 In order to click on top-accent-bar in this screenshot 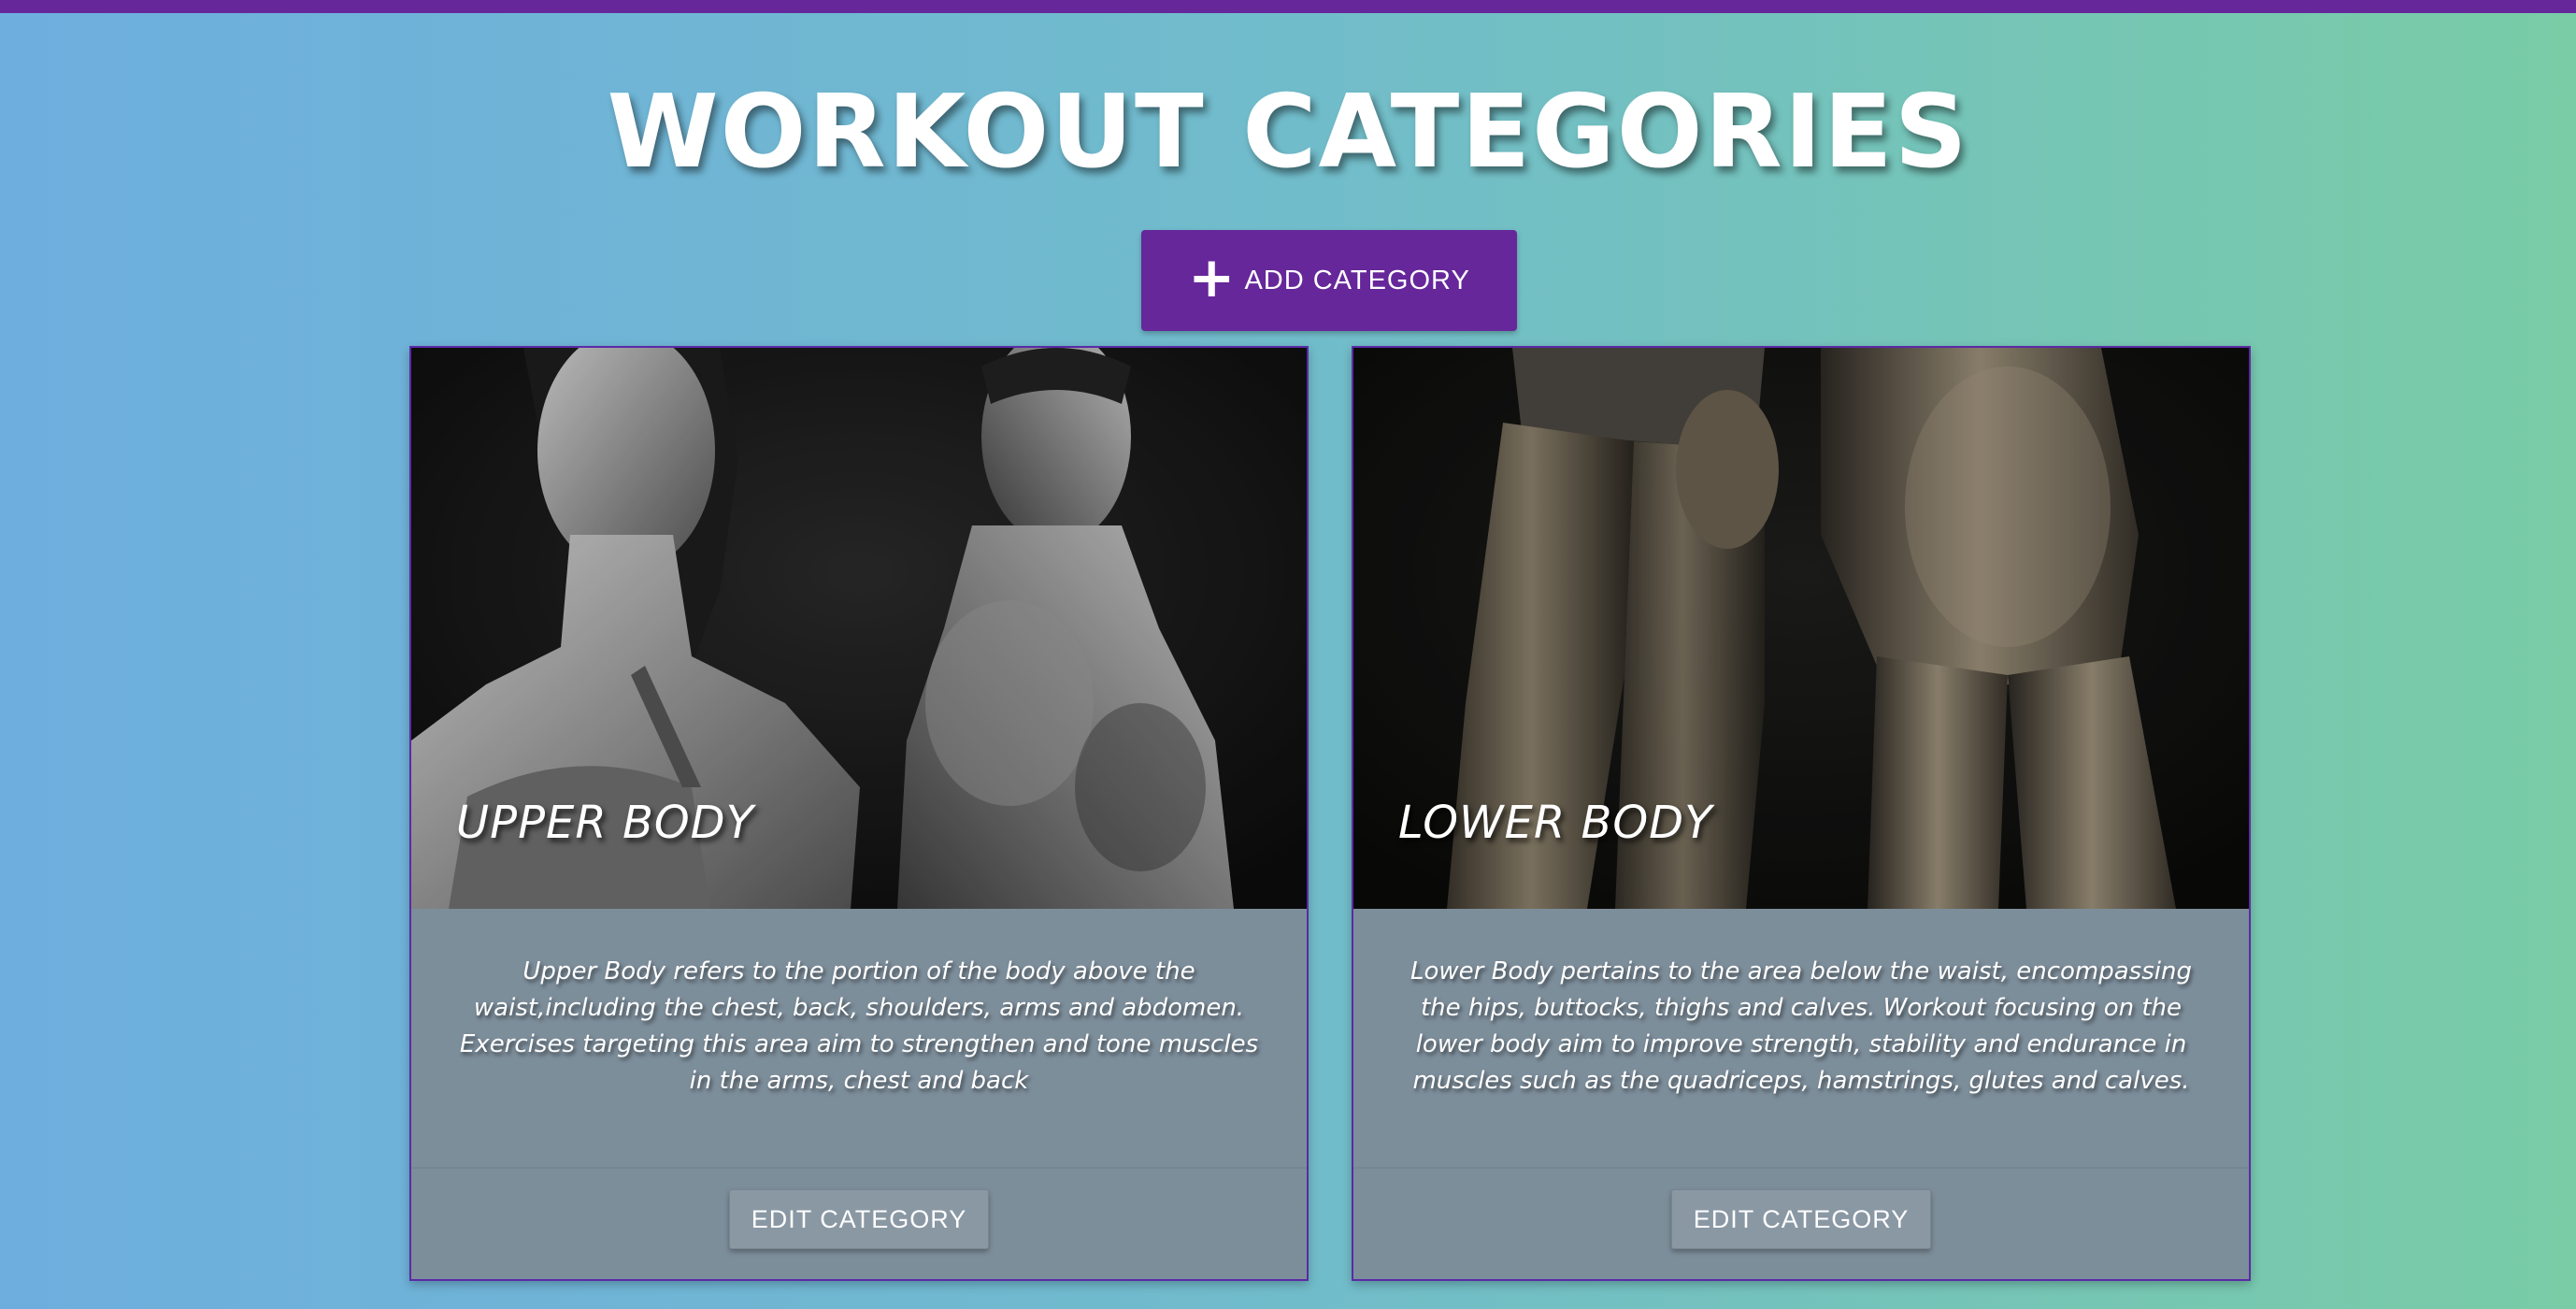, I will do `click(1288, 7)`.